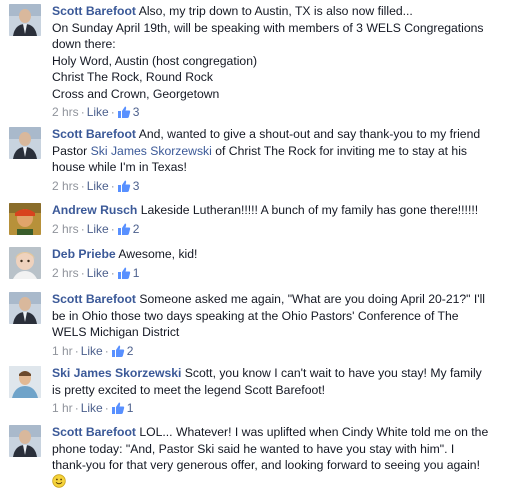 This screenshot has height=490, width=532. What do you see at coordinates (116, 332) in the screenshot?
I see `comment-text-line: WELS Michigan District` at bounding box center [116, 332].